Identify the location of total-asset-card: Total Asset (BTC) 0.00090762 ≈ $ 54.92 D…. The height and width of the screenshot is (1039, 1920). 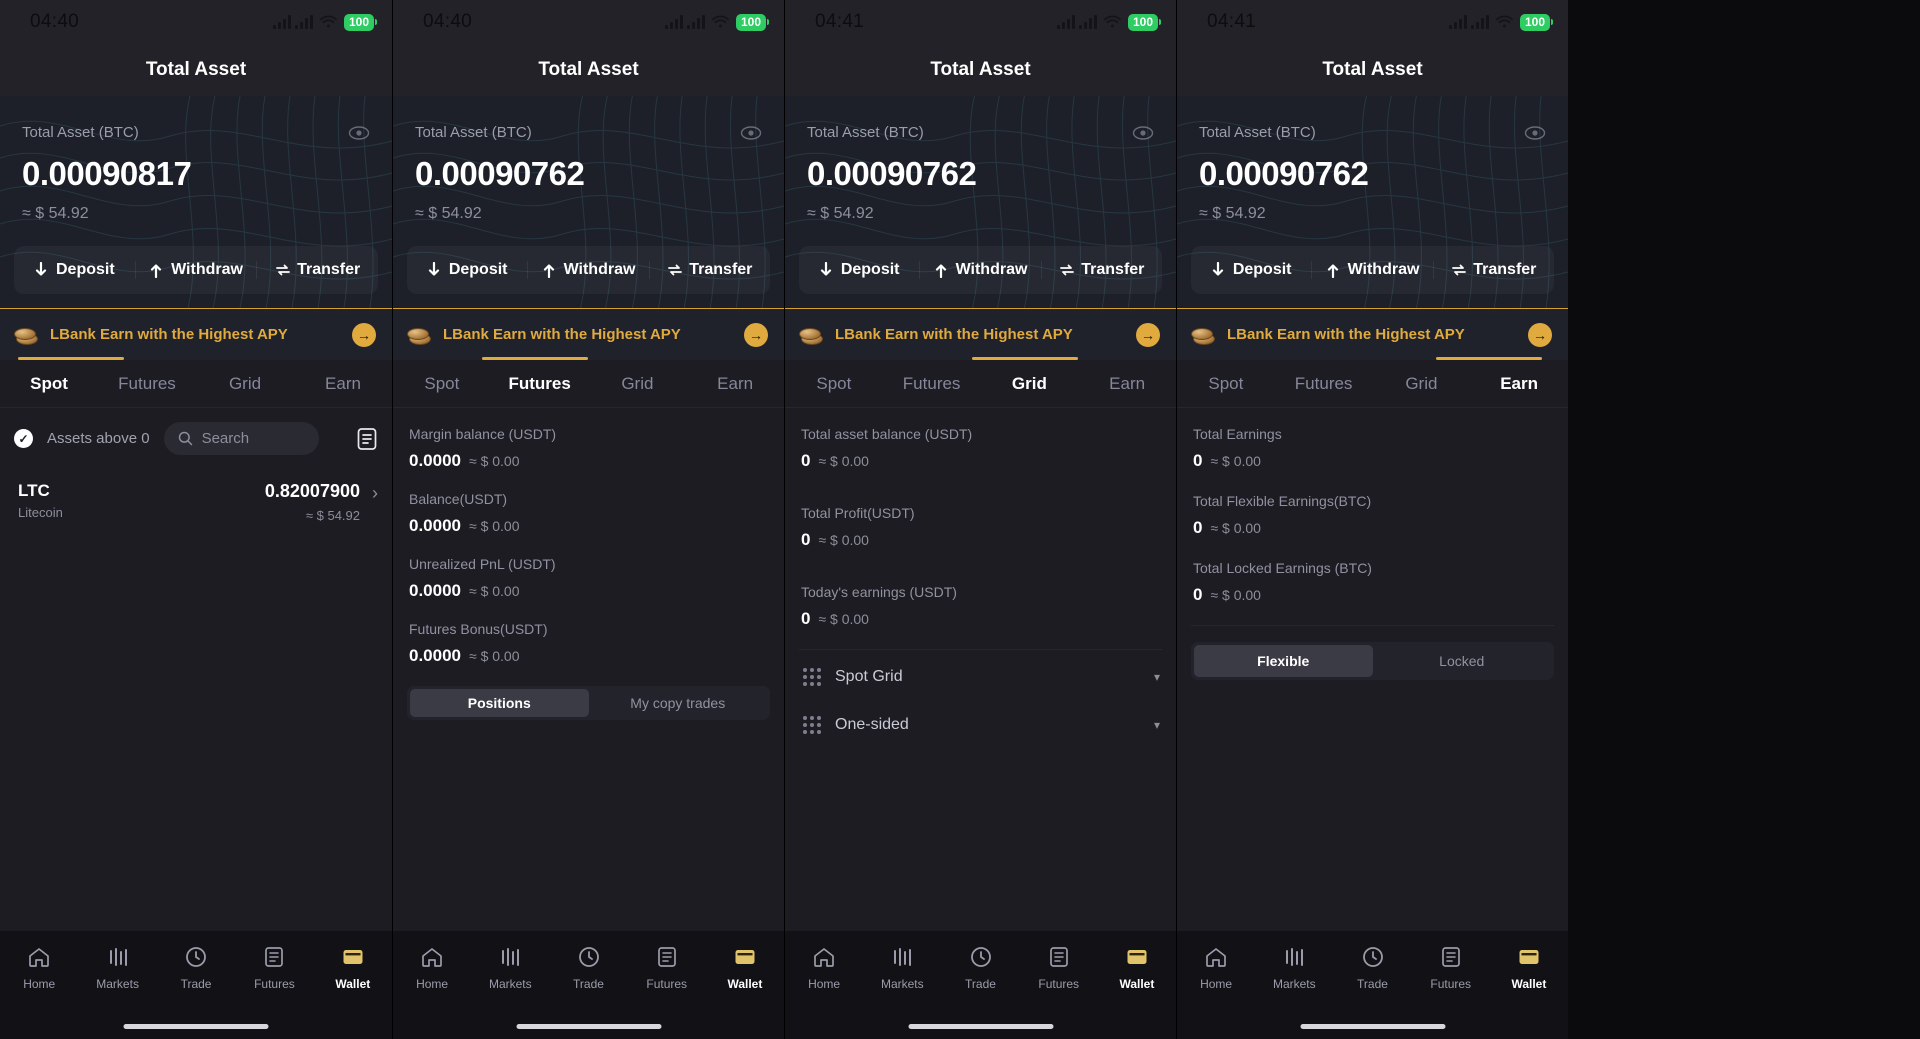
(1372, 202).